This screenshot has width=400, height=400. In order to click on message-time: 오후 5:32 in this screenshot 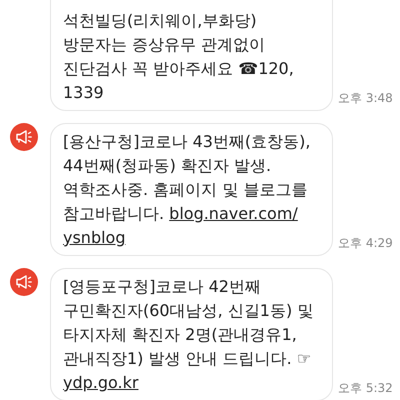, I will do `click(365, 388)`.